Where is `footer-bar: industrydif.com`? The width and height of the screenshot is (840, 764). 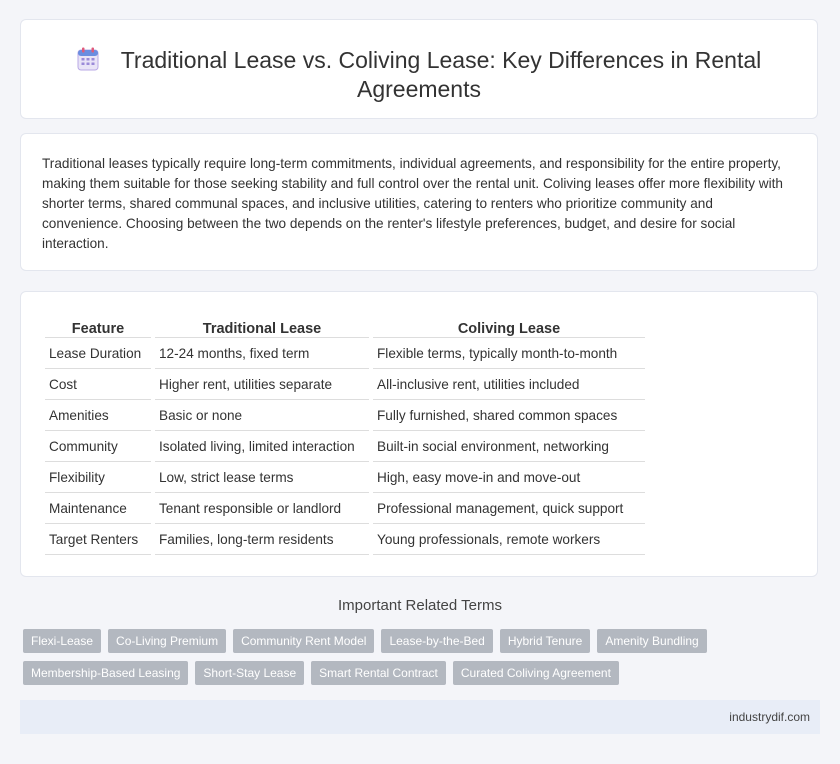 footer-bar: industrydif.com is located at coordinates (420, 717).